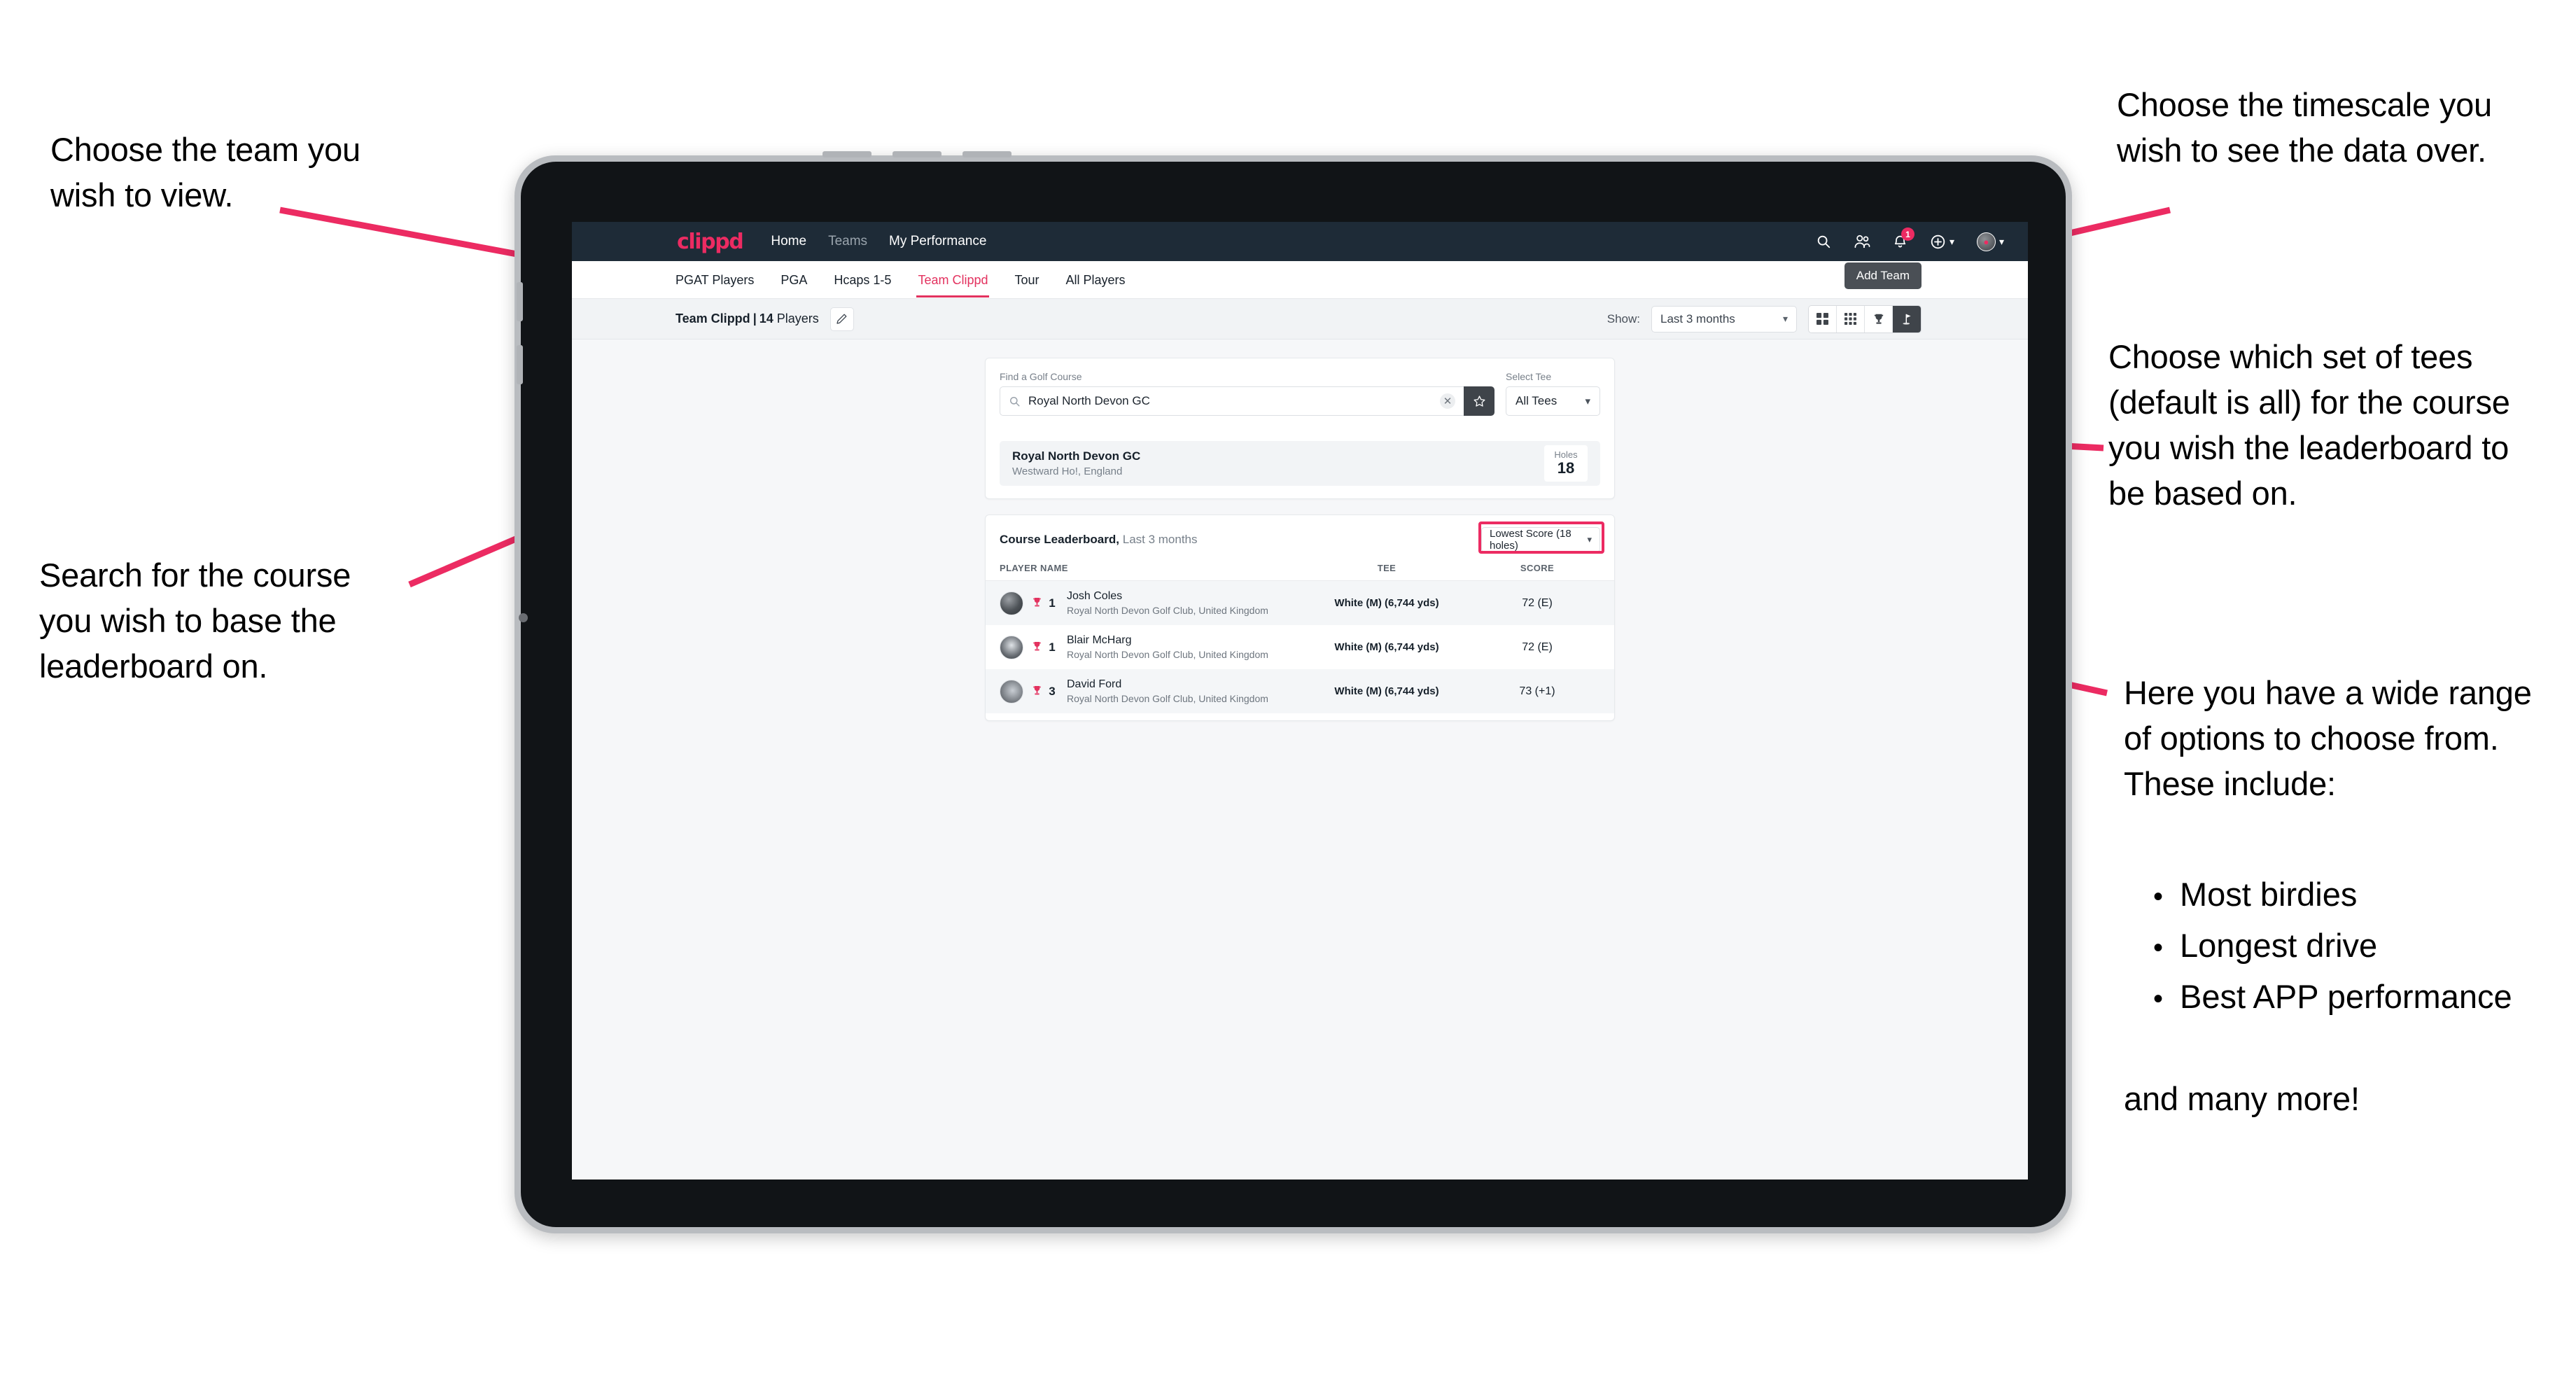 This screenshot has width=2576, height=1386. What do you see at coordinates (1094, 684) in the screenshot?
I see `player-name: David Ford` at bounding box center [1094, 684].